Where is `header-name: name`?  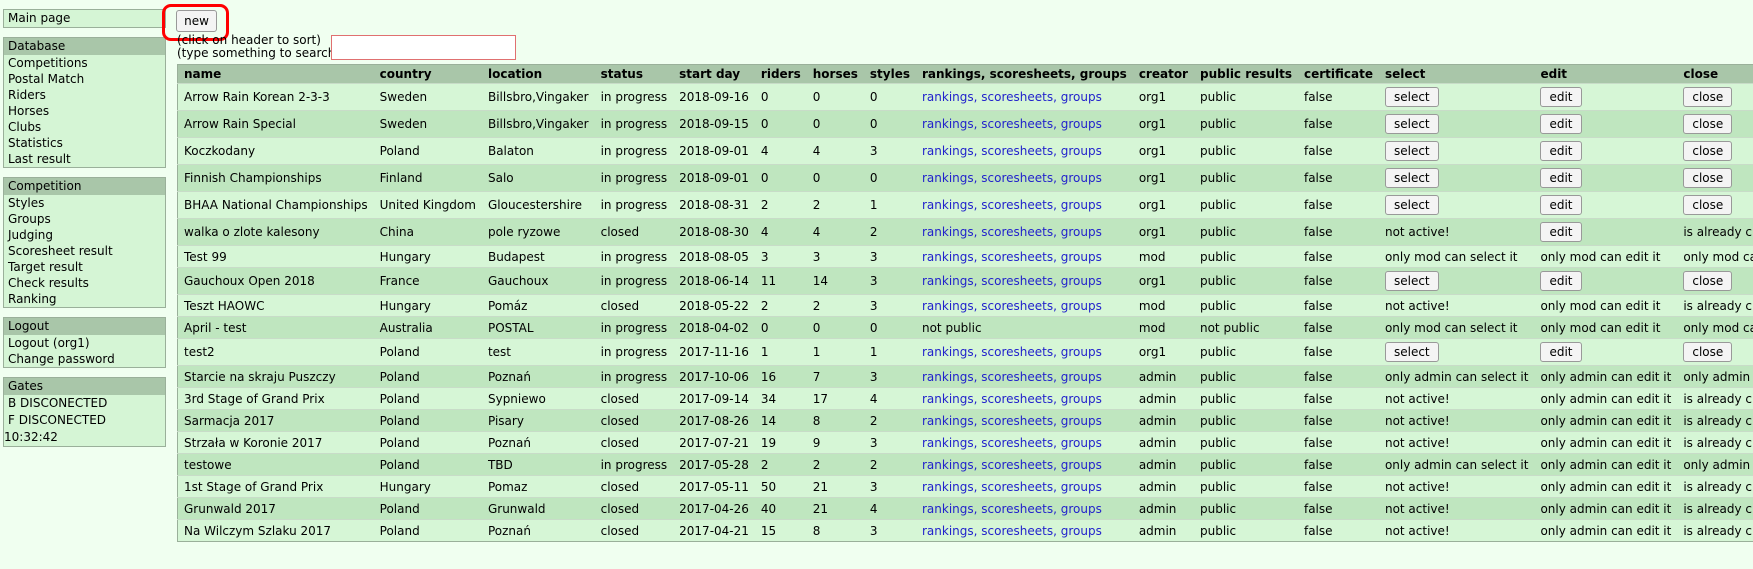
header-name: name is located at coordinates (275, 74).